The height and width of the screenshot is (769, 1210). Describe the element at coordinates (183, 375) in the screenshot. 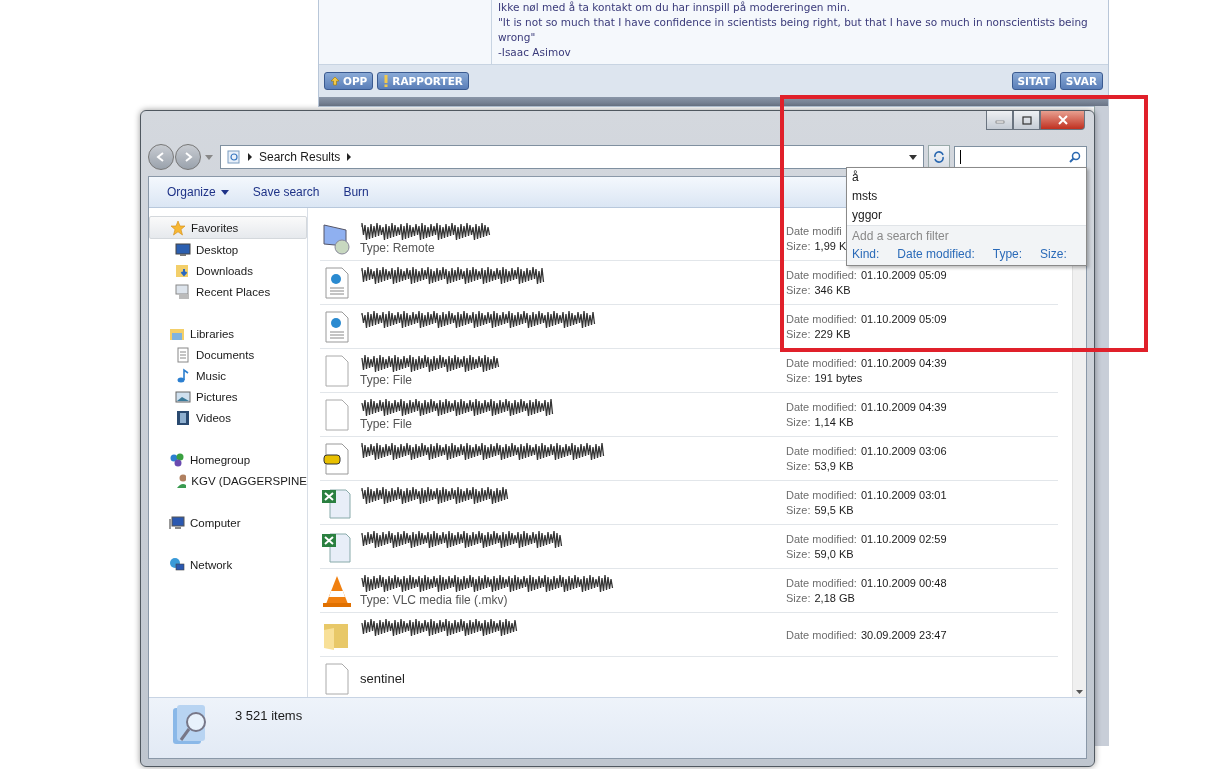

I see `music-icon` at that location.